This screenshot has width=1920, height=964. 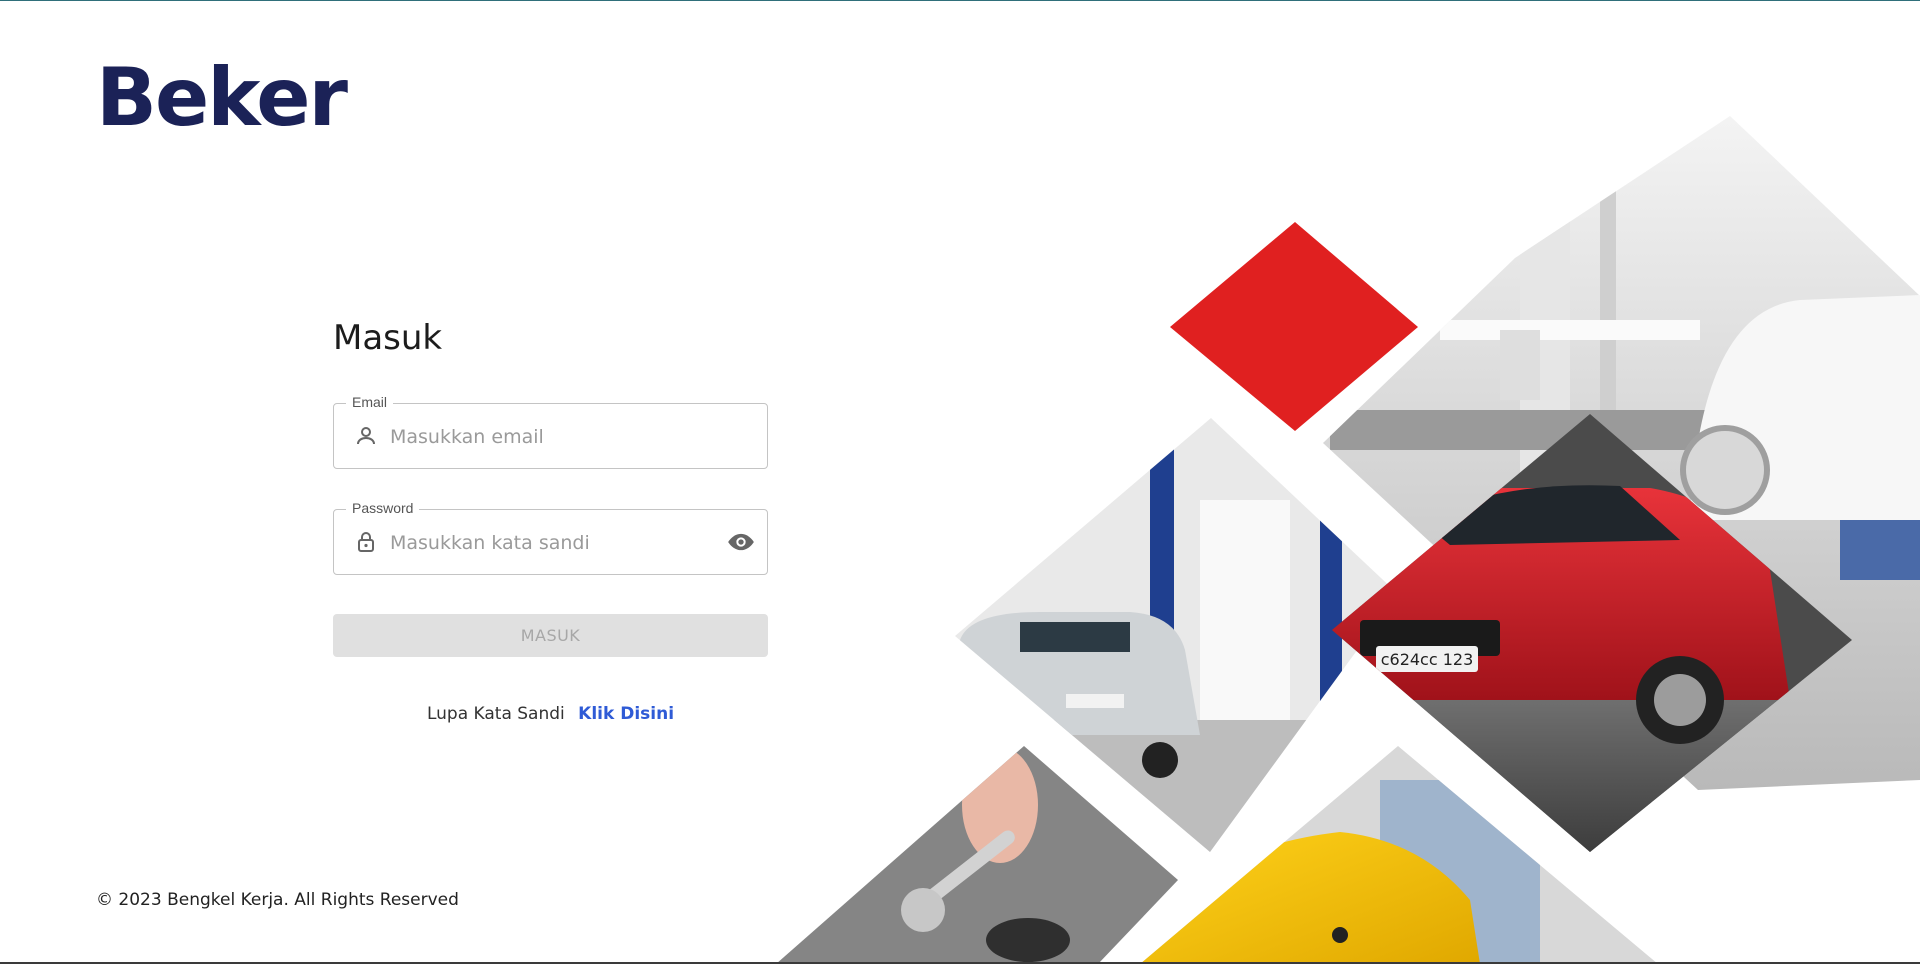 I want to click on top-border, so click(x=960, y=0).